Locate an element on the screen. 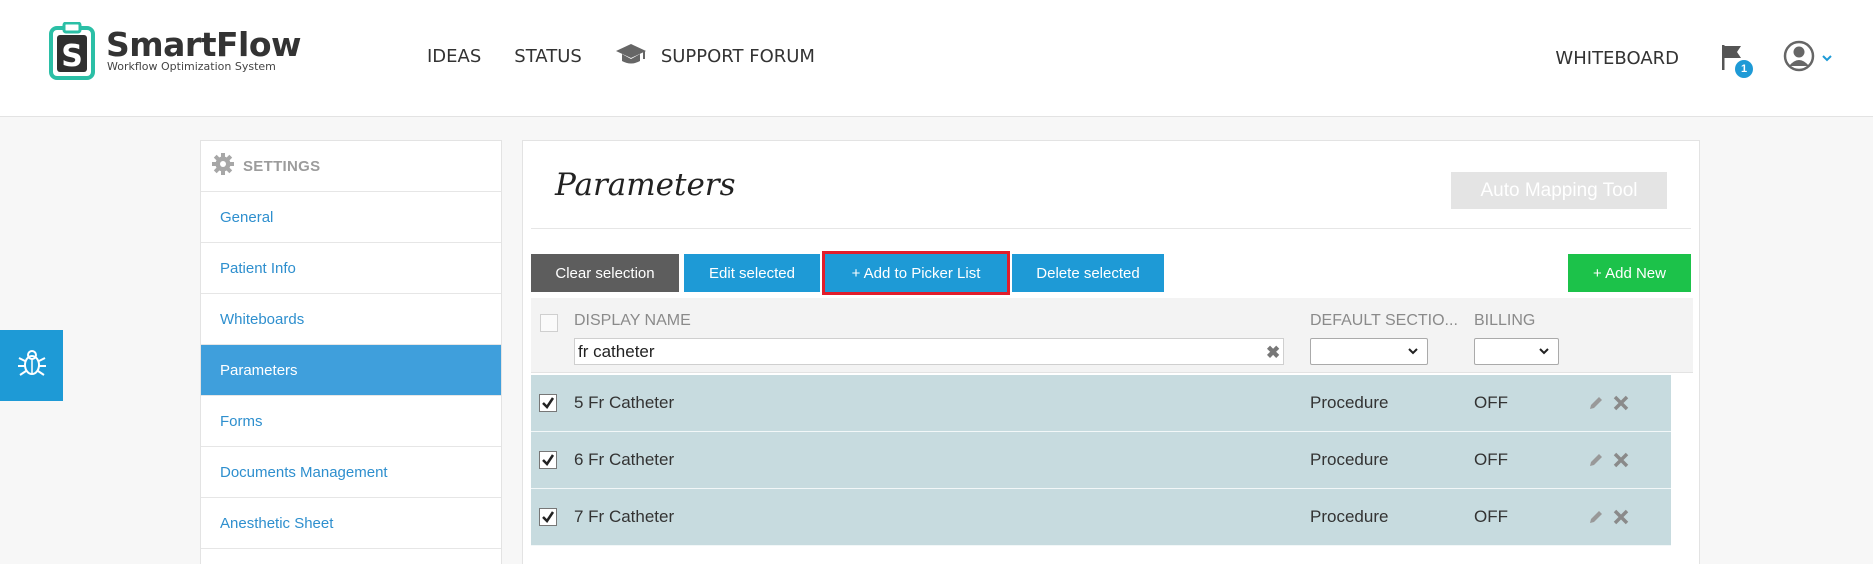 This screenshot has height=564, width=1873. clear-filter-icon: ✖ is located at coordinates (1273, 353).